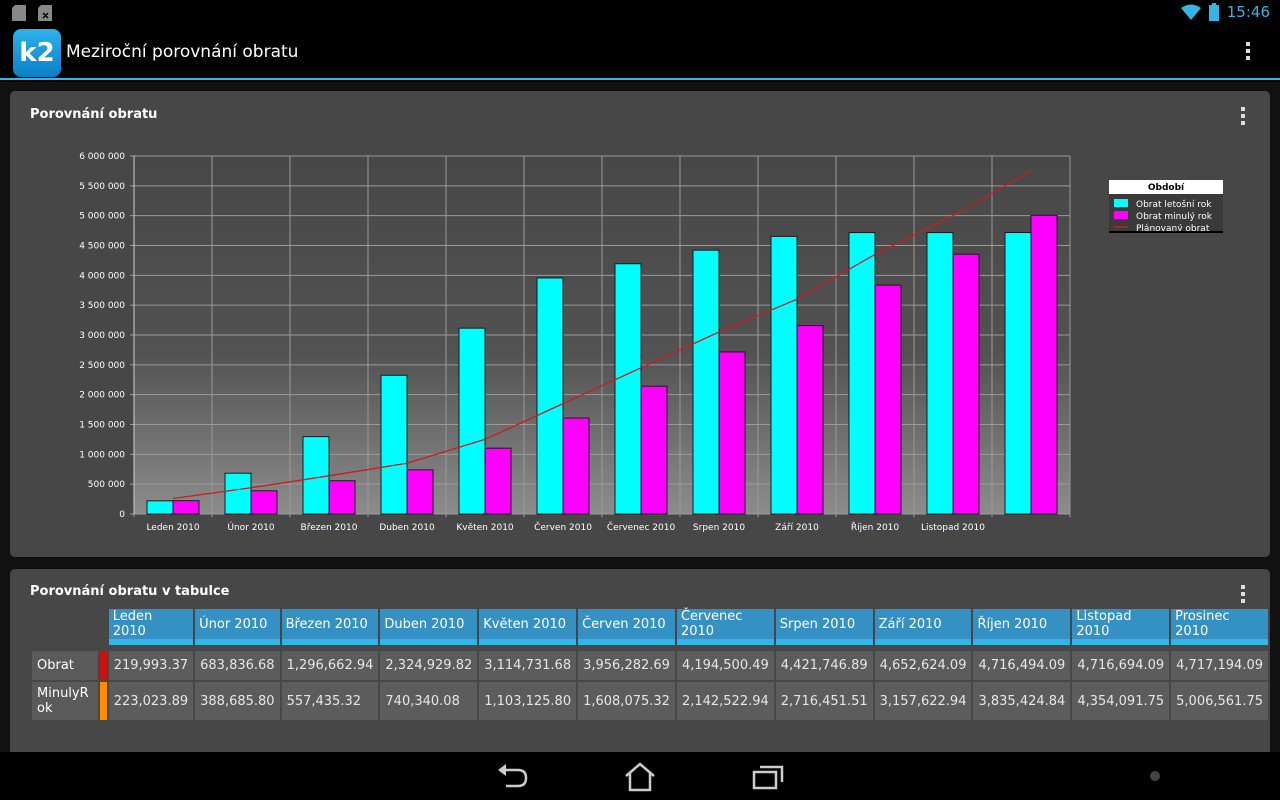 This screenshot has width=1280, height=800. What do you see at coordinates (330, 701) in the screenshot?
I see `table-cell: 557,435.32` at bounding box center [330, 701].